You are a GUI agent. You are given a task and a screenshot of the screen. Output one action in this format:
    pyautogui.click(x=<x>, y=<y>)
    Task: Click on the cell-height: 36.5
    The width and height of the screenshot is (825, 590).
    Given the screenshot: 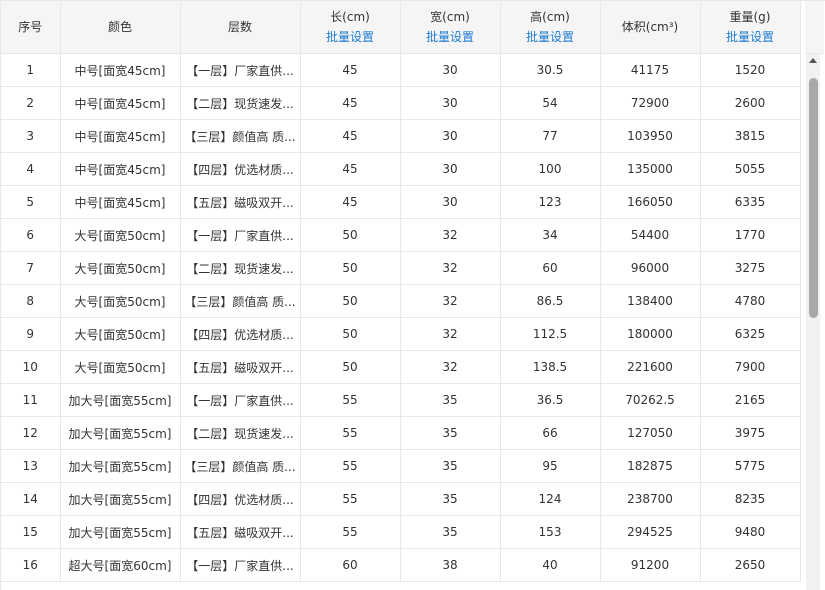 What is the action you would take?
    pyautogui.click(x=550, y=400)
    